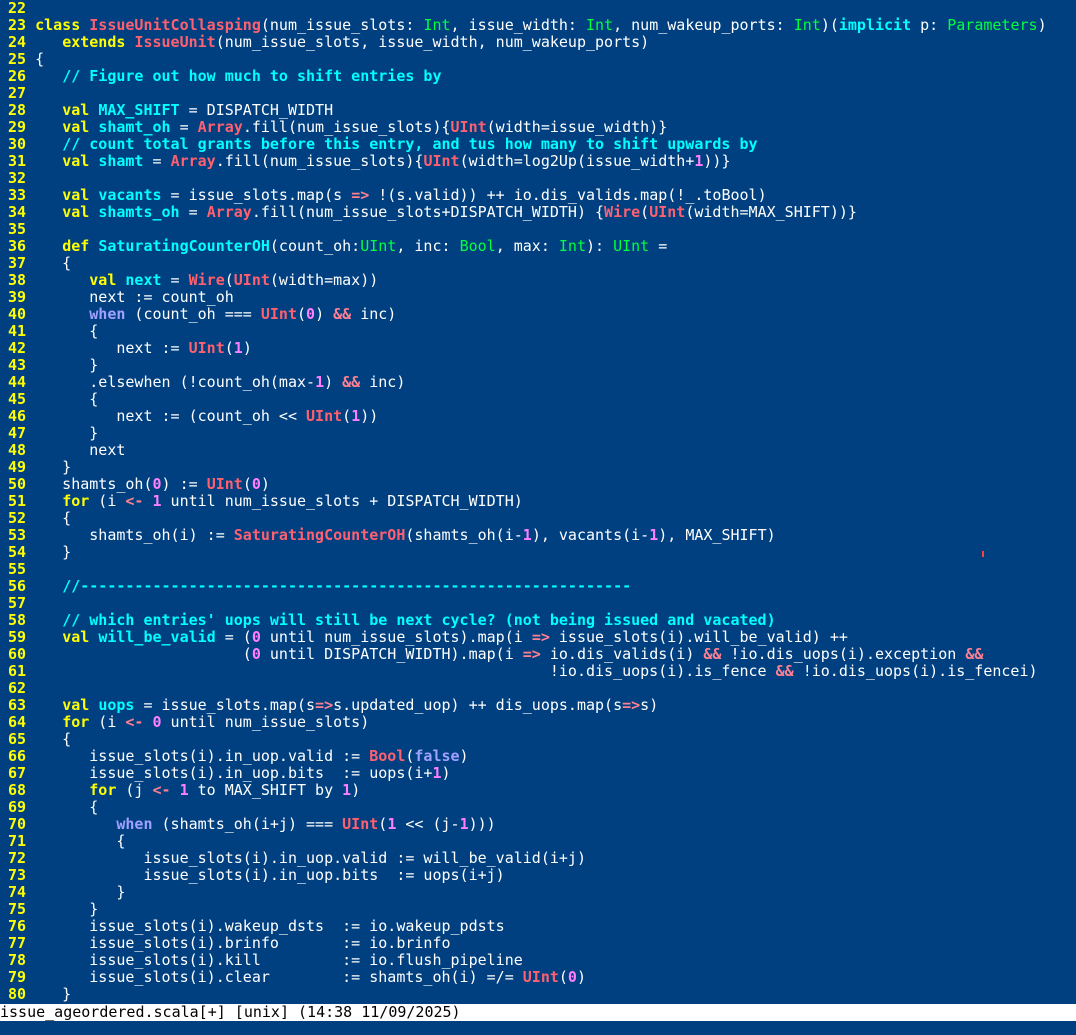 This screenshot has height=1035, width=1076. What do you see at coordinates (121, 161) in the screenshot?
I see `code-token: shamt` at bounding box center [121, 161].